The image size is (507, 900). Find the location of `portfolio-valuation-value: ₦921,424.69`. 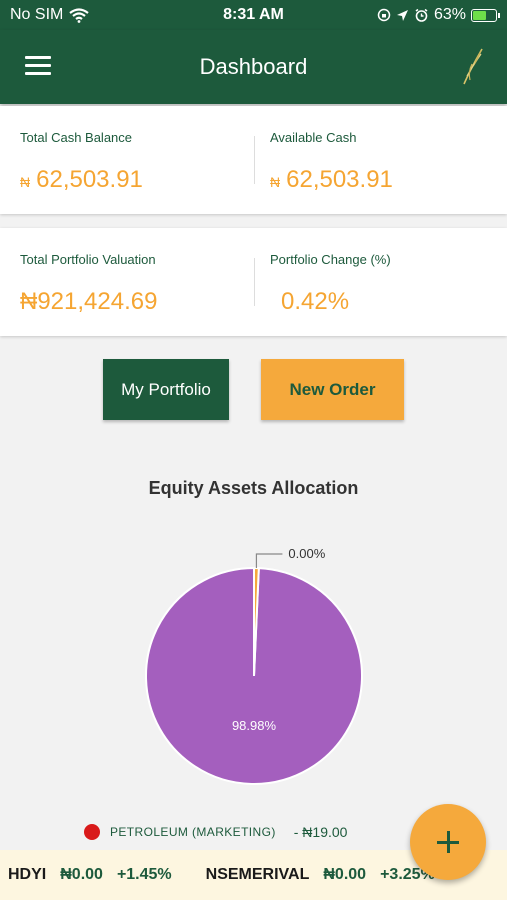

portfolio-valuation-value: ₦921,424.69 is located at coordinates (89, 301).